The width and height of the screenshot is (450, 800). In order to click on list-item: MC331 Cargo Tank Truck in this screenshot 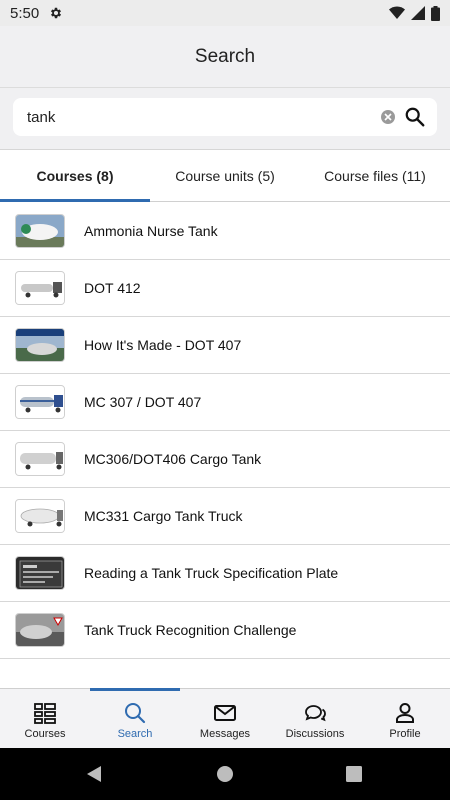, I will do `click(225, 516)`.